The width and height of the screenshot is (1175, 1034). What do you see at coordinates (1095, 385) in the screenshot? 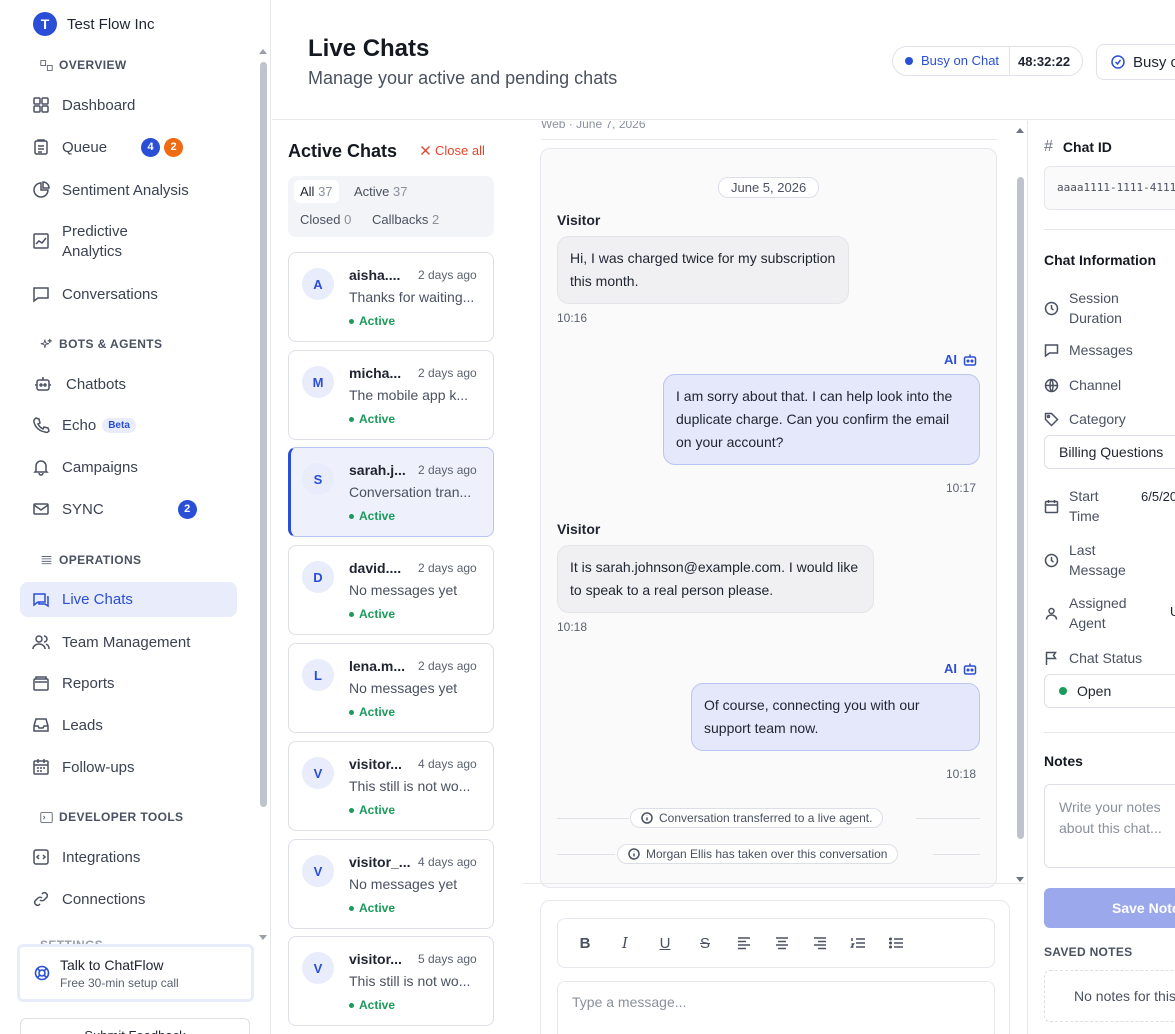
I see `info-label: Channel` at bounding box center [1095, 385].